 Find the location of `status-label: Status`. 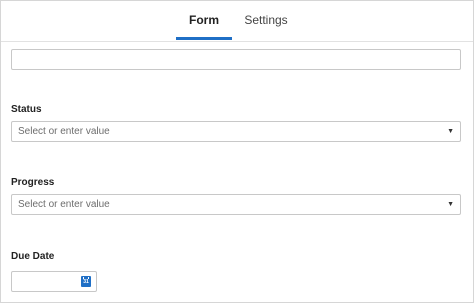

status-label: Status is located at coordinates (26, 109).